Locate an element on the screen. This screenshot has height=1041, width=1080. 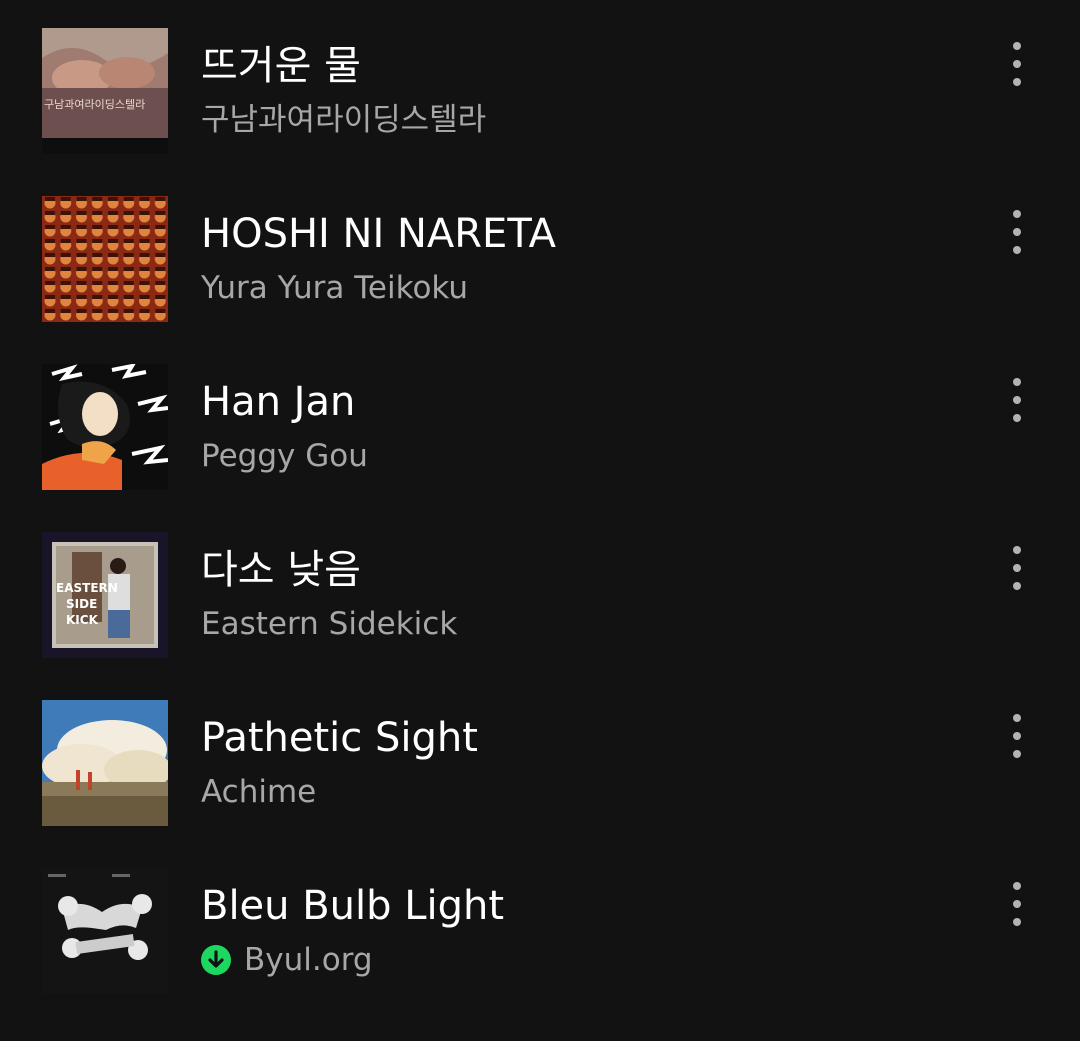
album-cover-text: 구남과여라이딩스텔라 is located at coordinates (94, 104).